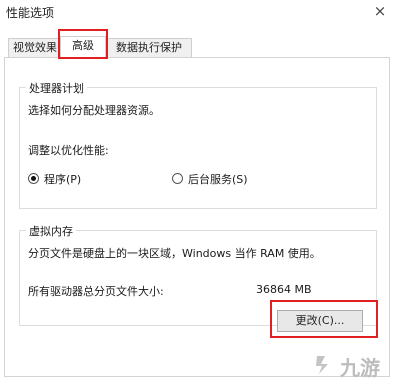  What do you see at coordinates (68, 150) in the screenshot?
I see `adjust-performance-label: 调整以优化性能:` at bounding box center [68, 150].